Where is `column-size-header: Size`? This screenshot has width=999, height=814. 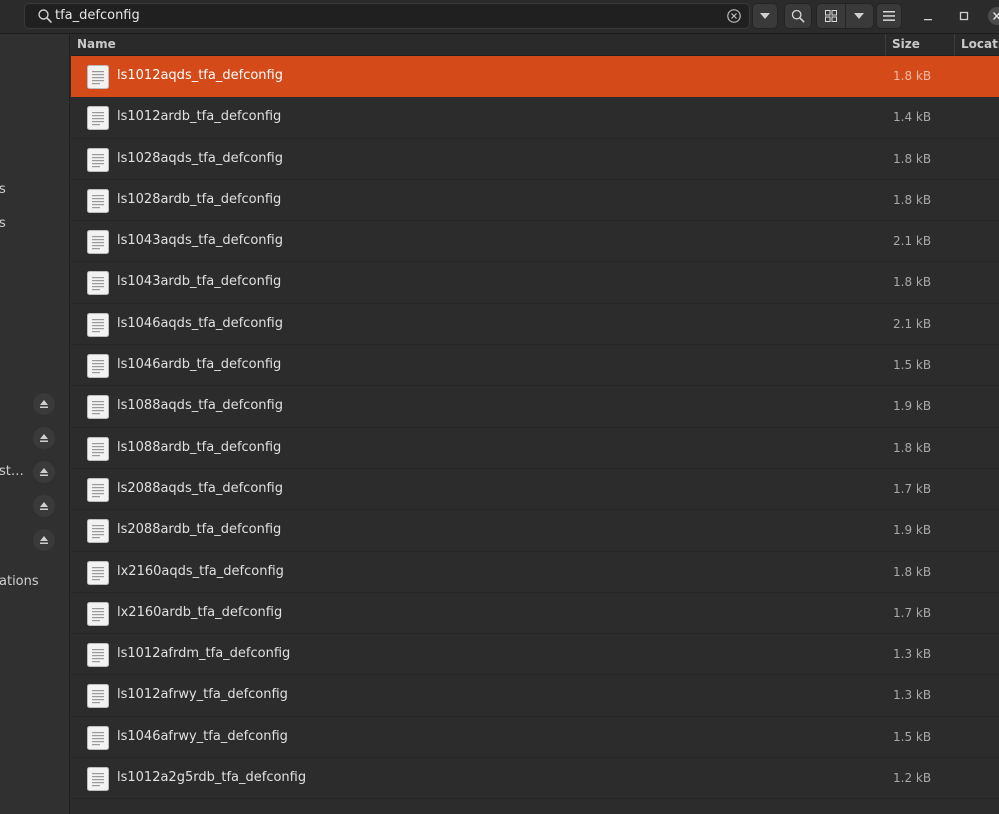
column-size-header: Size is located at coordinates (906, 44).